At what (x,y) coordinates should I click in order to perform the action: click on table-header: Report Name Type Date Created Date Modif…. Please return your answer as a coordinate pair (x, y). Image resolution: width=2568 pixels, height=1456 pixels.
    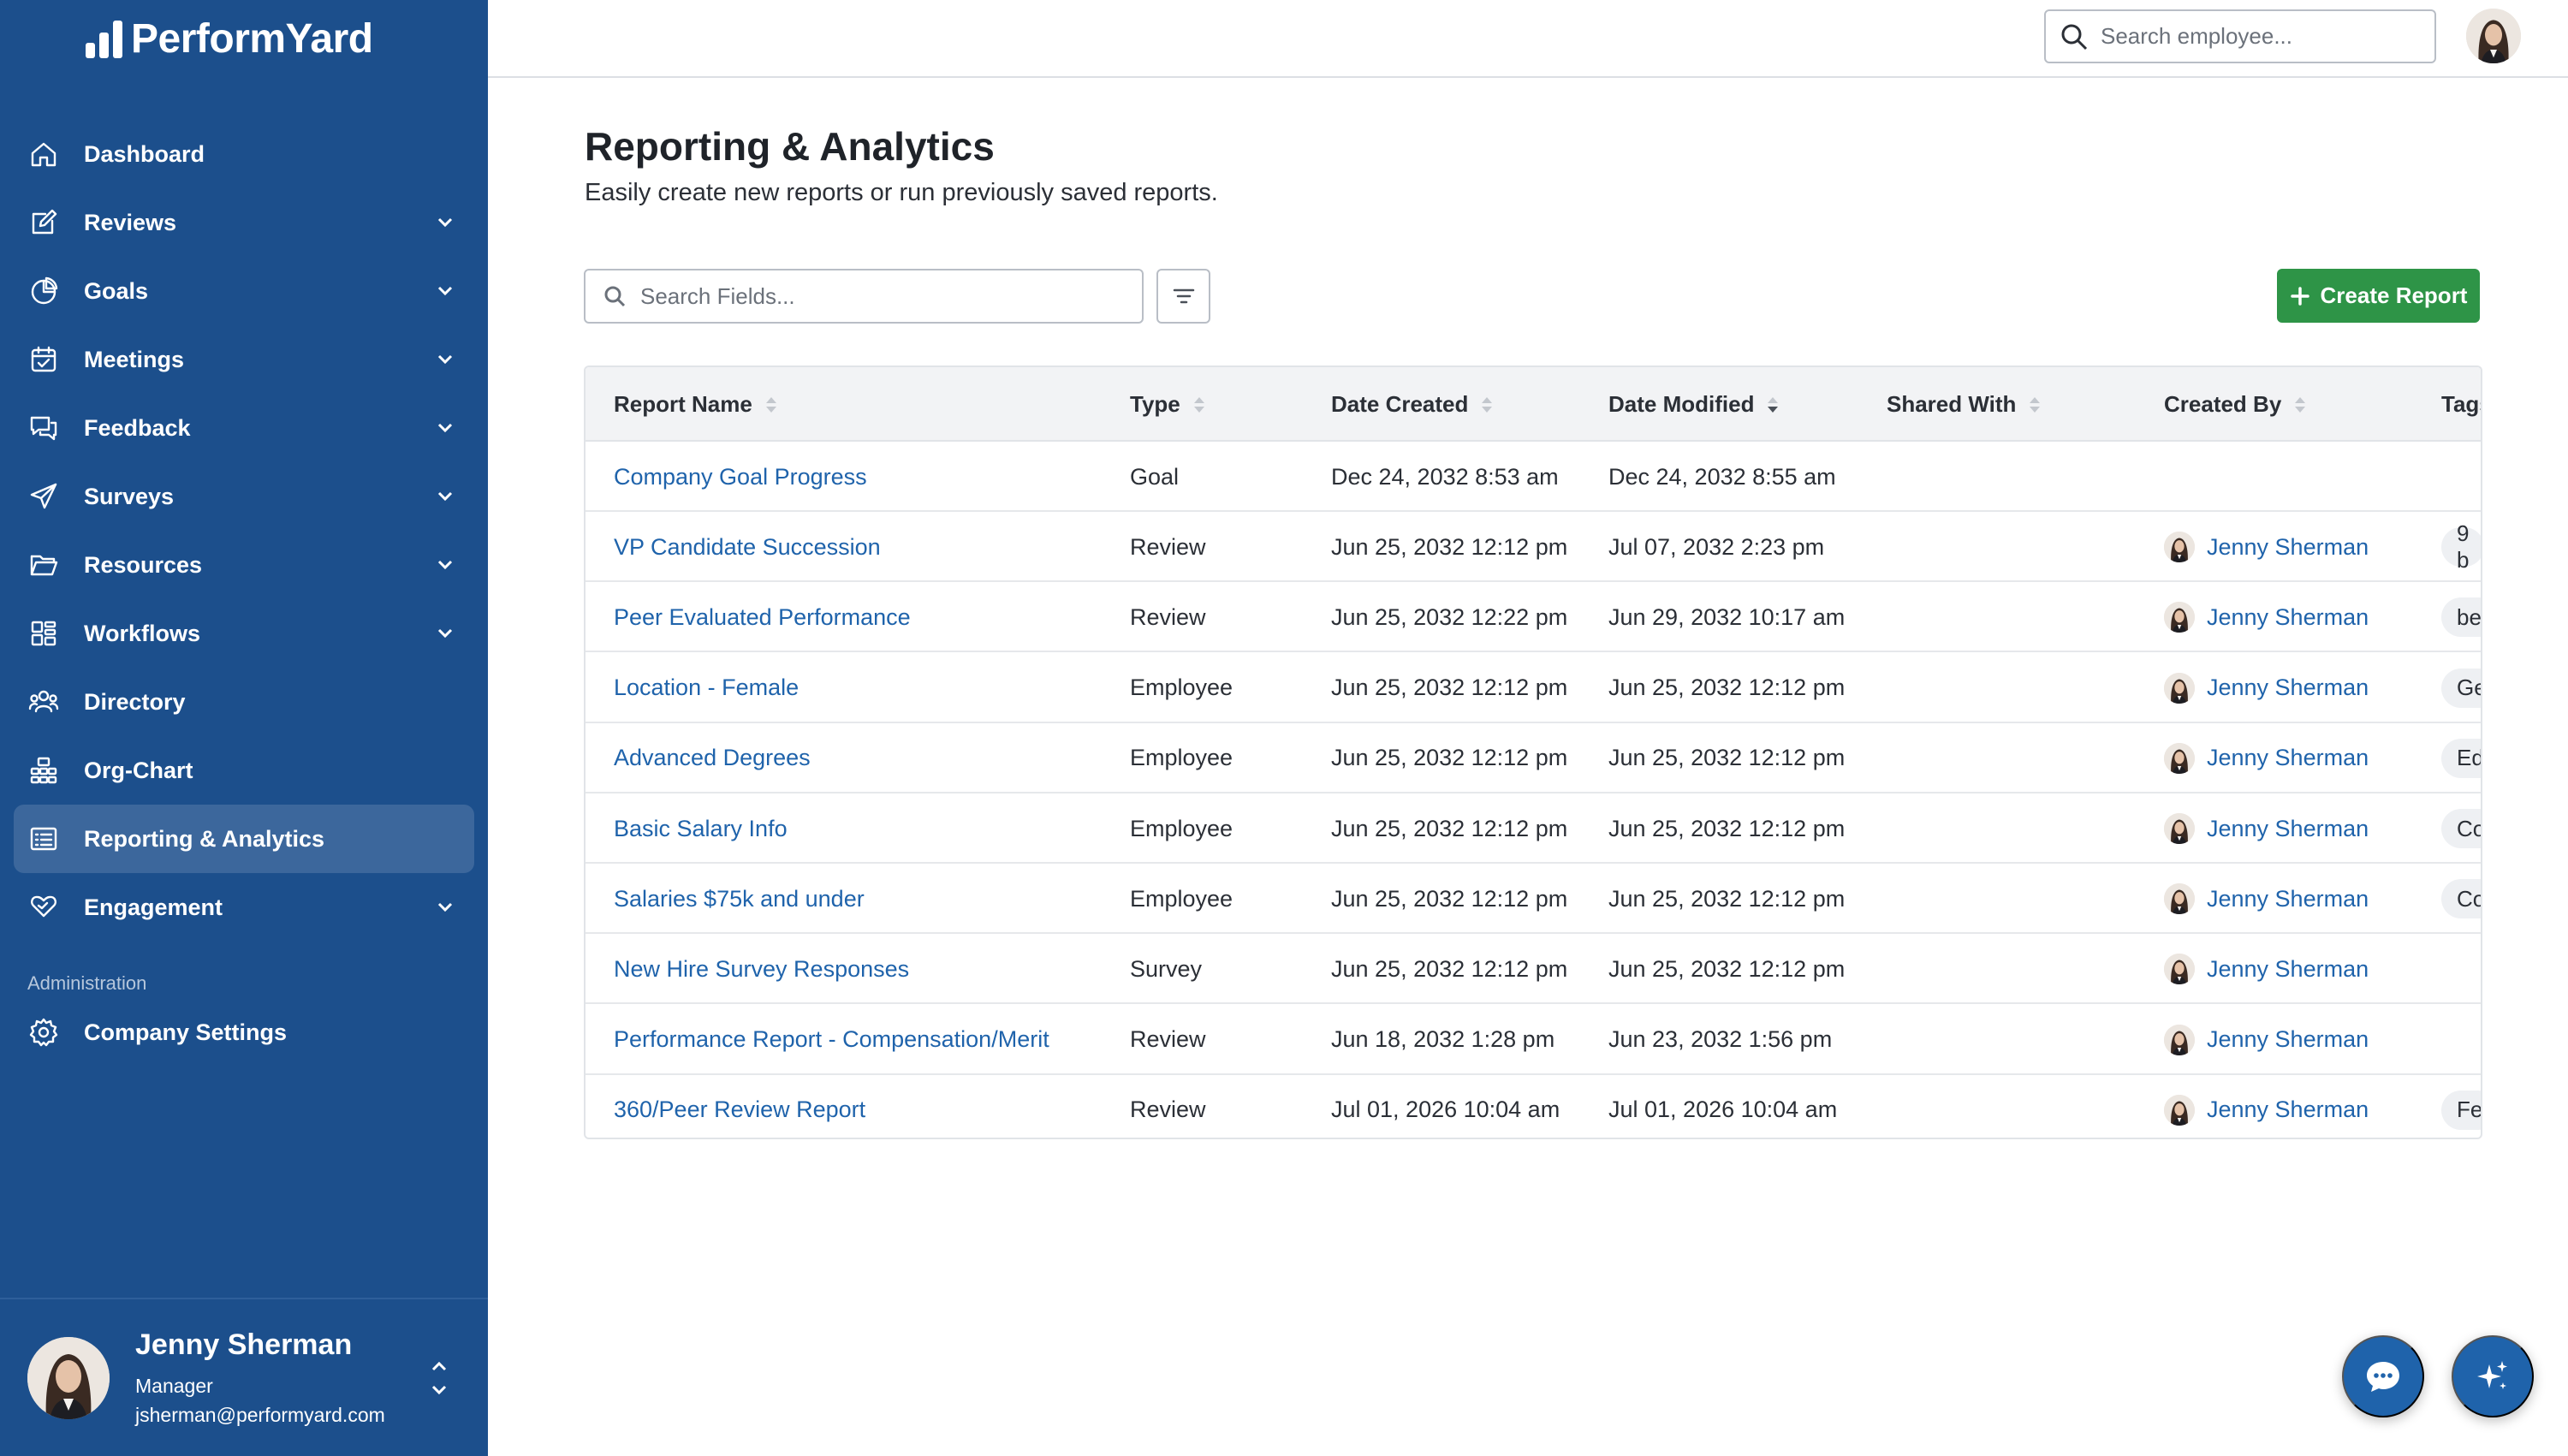
    Looking at the image, I should click on (1533, 404).